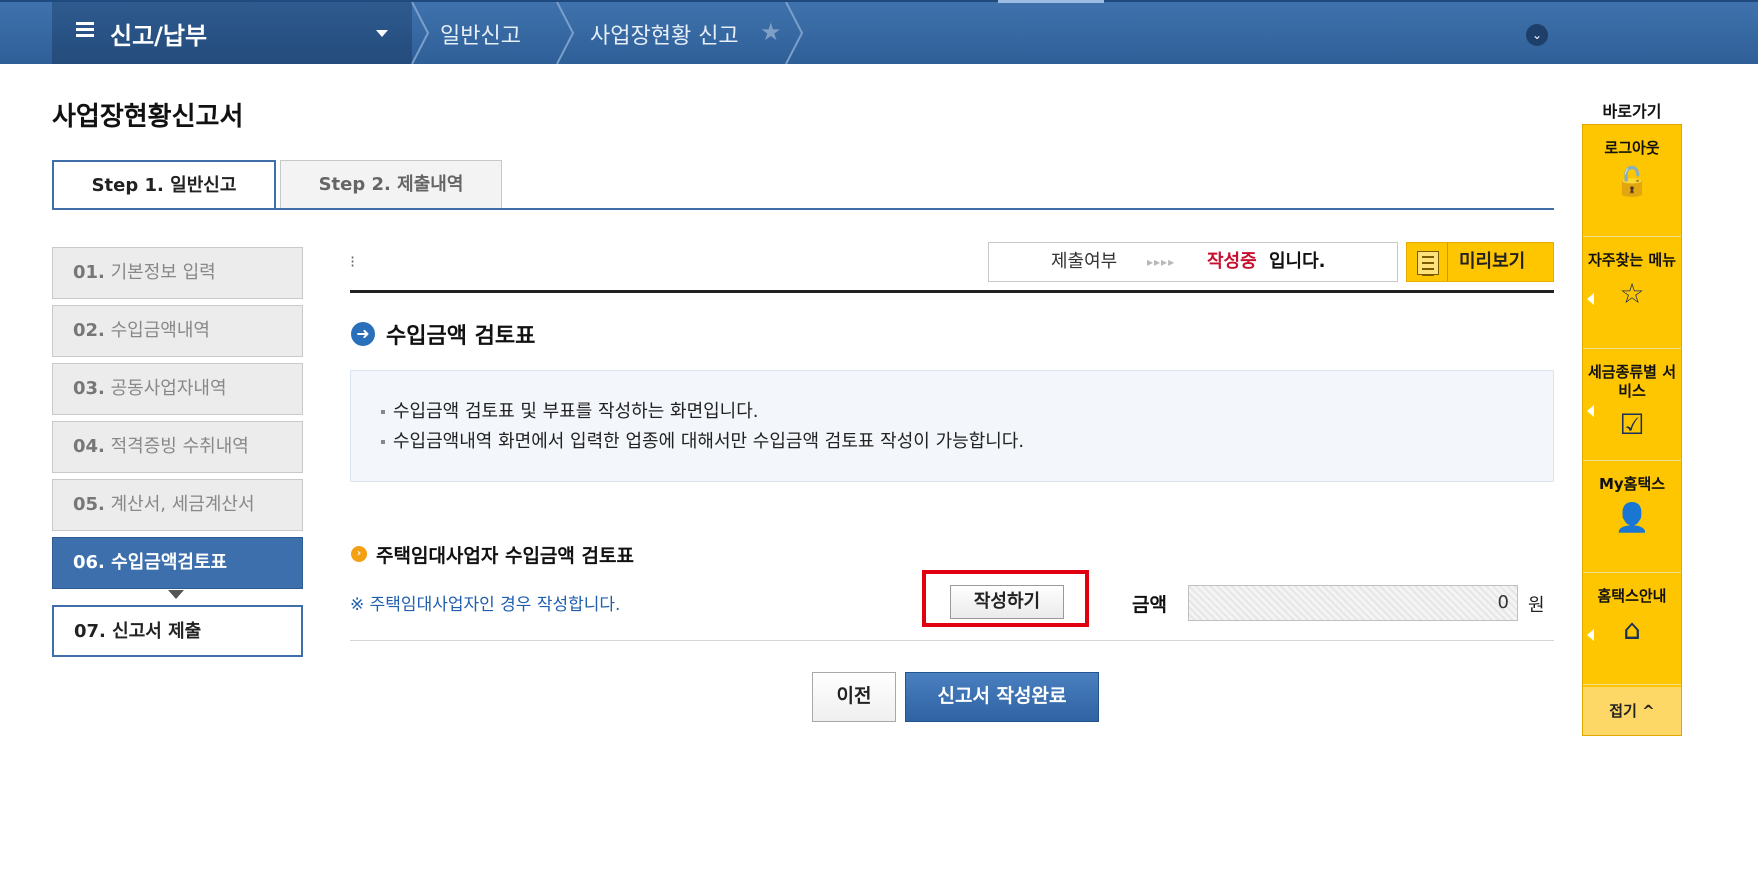 The width and height of the screenshot is (1758, 869). Describe the element at coordinates (480, 34) in the screenshot. I see `breadcrumb-general-report: 일반신고` at that location.